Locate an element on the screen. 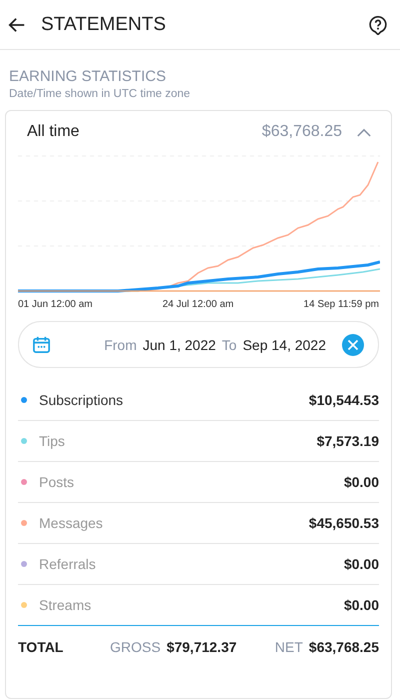 The height and width of the screenshot is (700, 400). date-range-field: From Jun 1, 2022 To Sep 14, 2022 is located at coordinates (198, 344).